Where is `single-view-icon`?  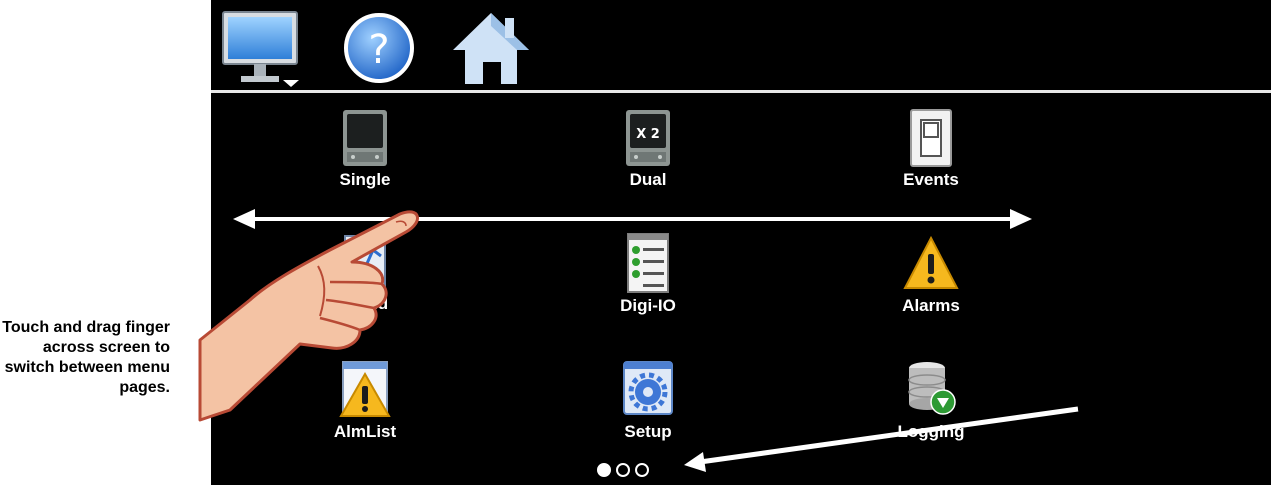
single-view-icon is located at coordinates (365, 138).